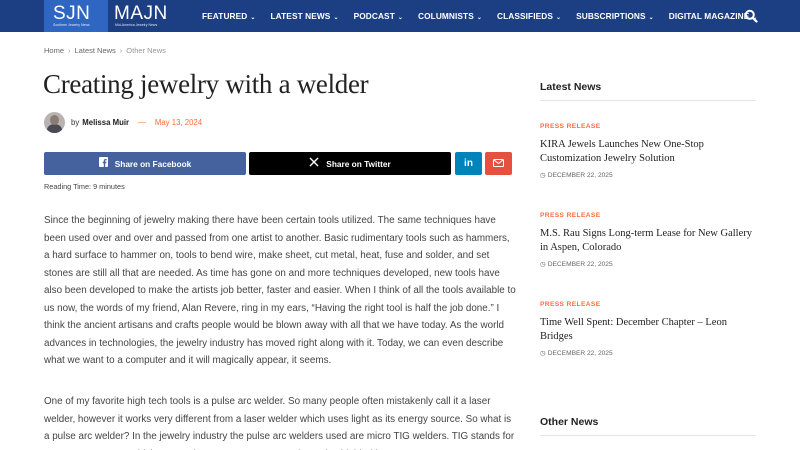 The image size is (800, 450). I want to click on article-title: Creating jewelry with a welder, so click(206, 84).